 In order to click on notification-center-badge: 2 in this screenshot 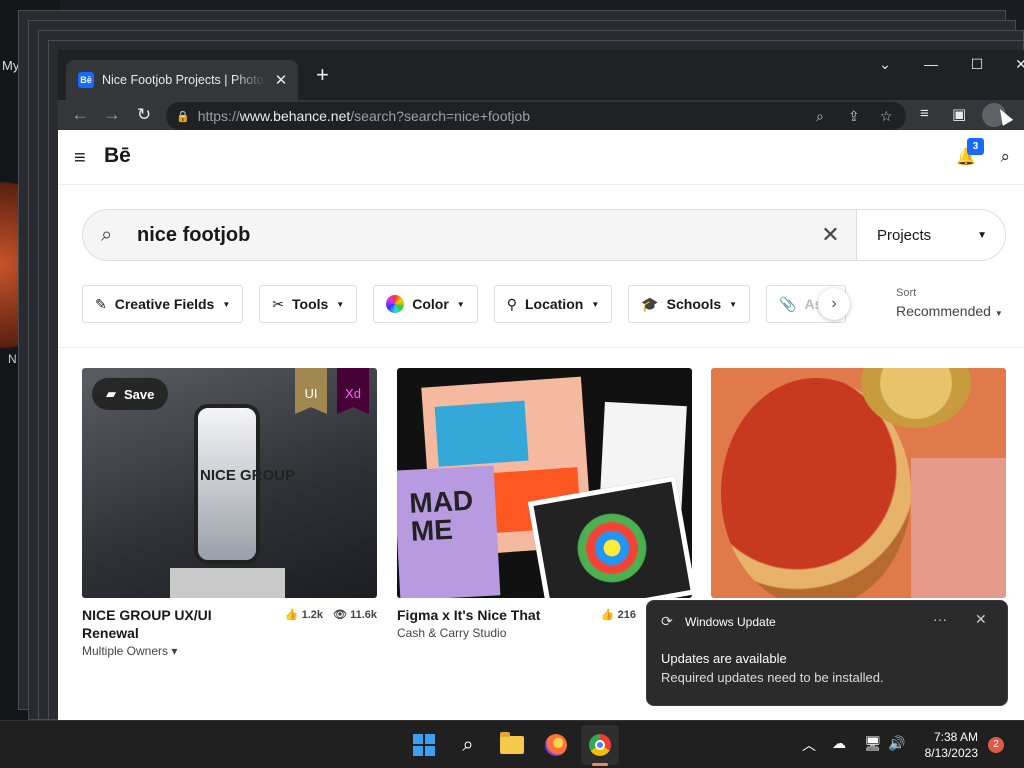, I will do `click(996, 745)`.